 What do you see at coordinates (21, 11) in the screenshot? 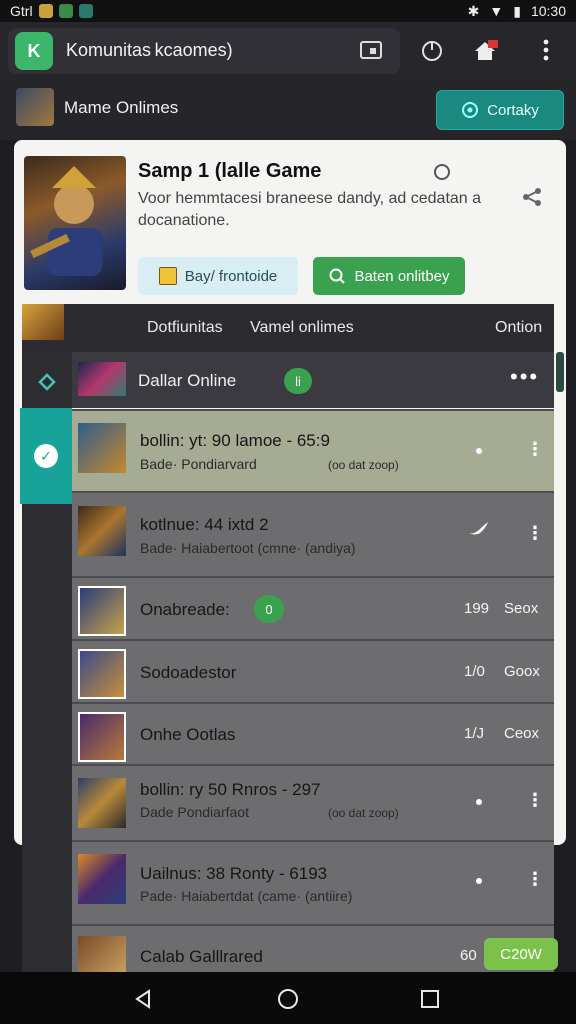
I see `status-app-text: Gtrl` at bounding box center [21, 11].